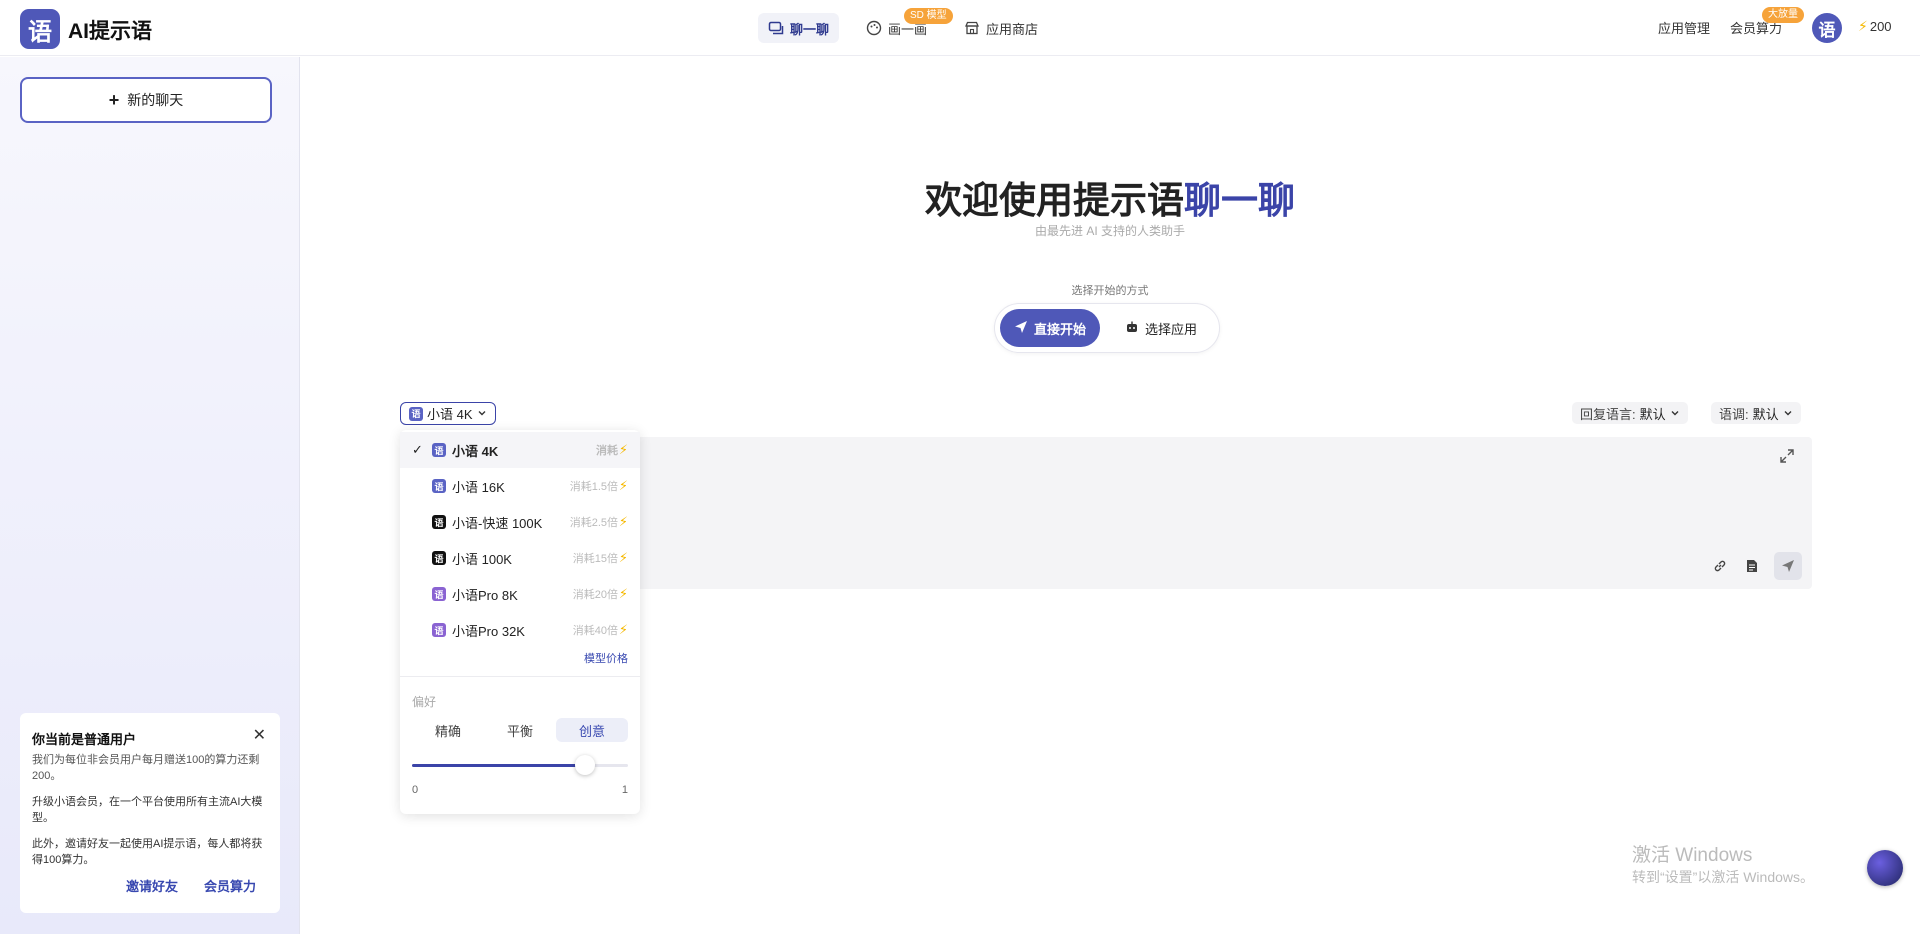 The height and width of the screenshot is (934, 1920). I want to click on welcome-title: 欢迎使用提示语聊一聊, so click(960, 197).